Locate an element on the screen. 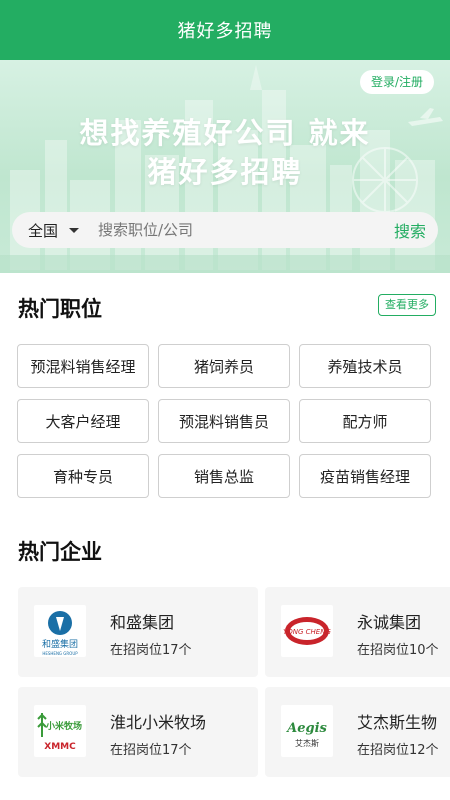 This screenshot has width=450, height=800. xiaomi-ranch-logo-icon: 小米牧场 XMMC is located at coordinates (59, 732).